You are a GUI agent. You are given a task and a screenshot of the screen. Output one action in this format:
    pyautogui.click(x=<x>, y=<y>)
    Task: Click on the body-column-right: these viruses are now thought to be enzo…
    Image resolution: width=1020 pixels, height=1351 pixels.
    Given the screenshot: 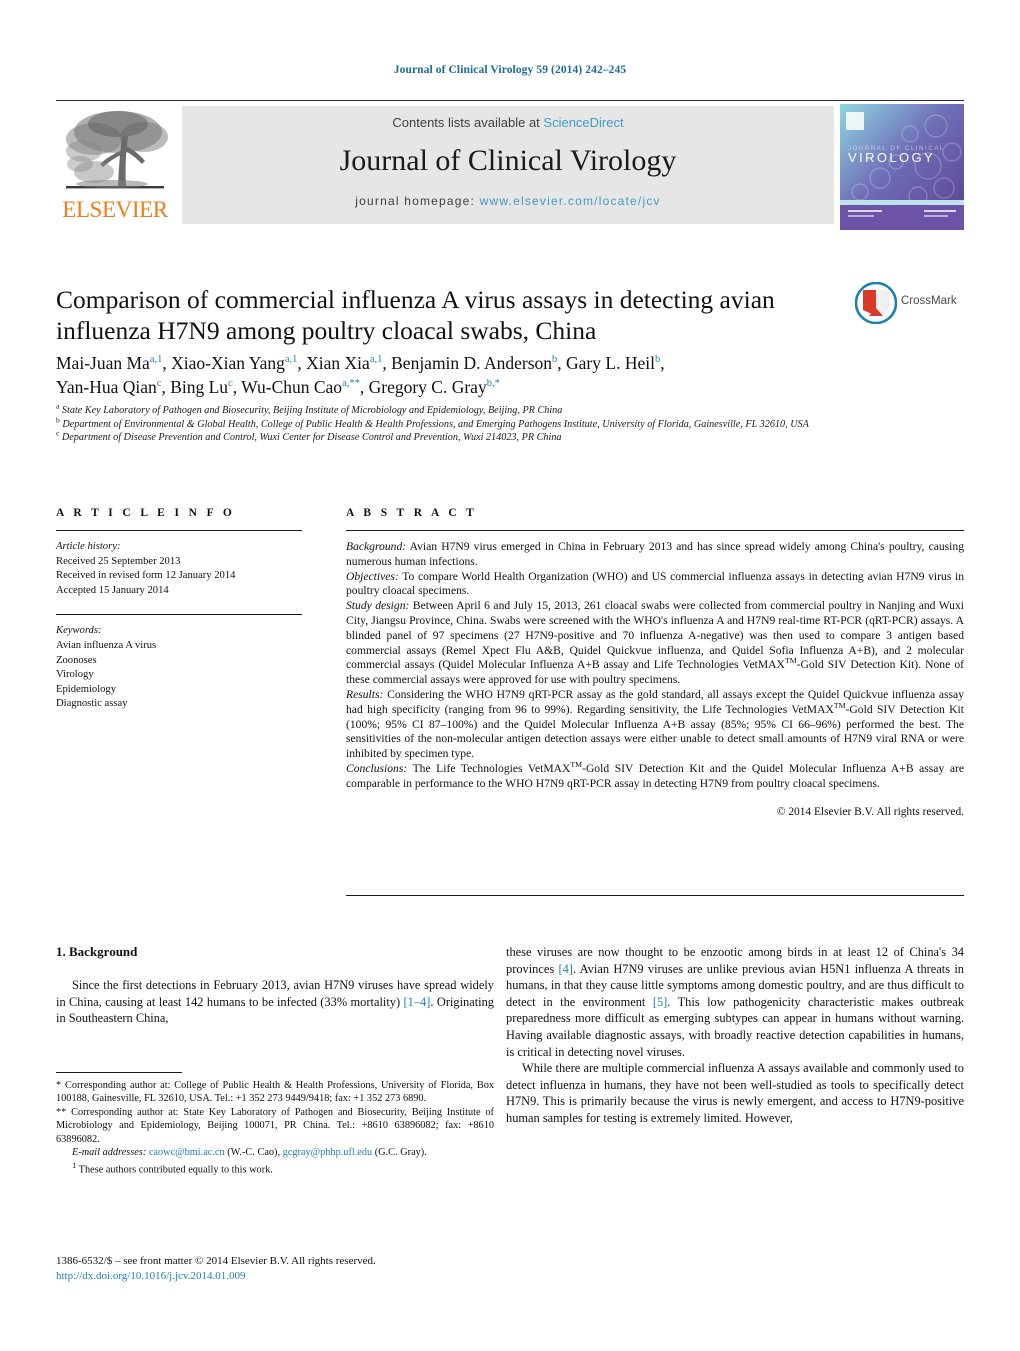 What is the action you would take?
    pyautogui.click(x=735, y=1035)
    